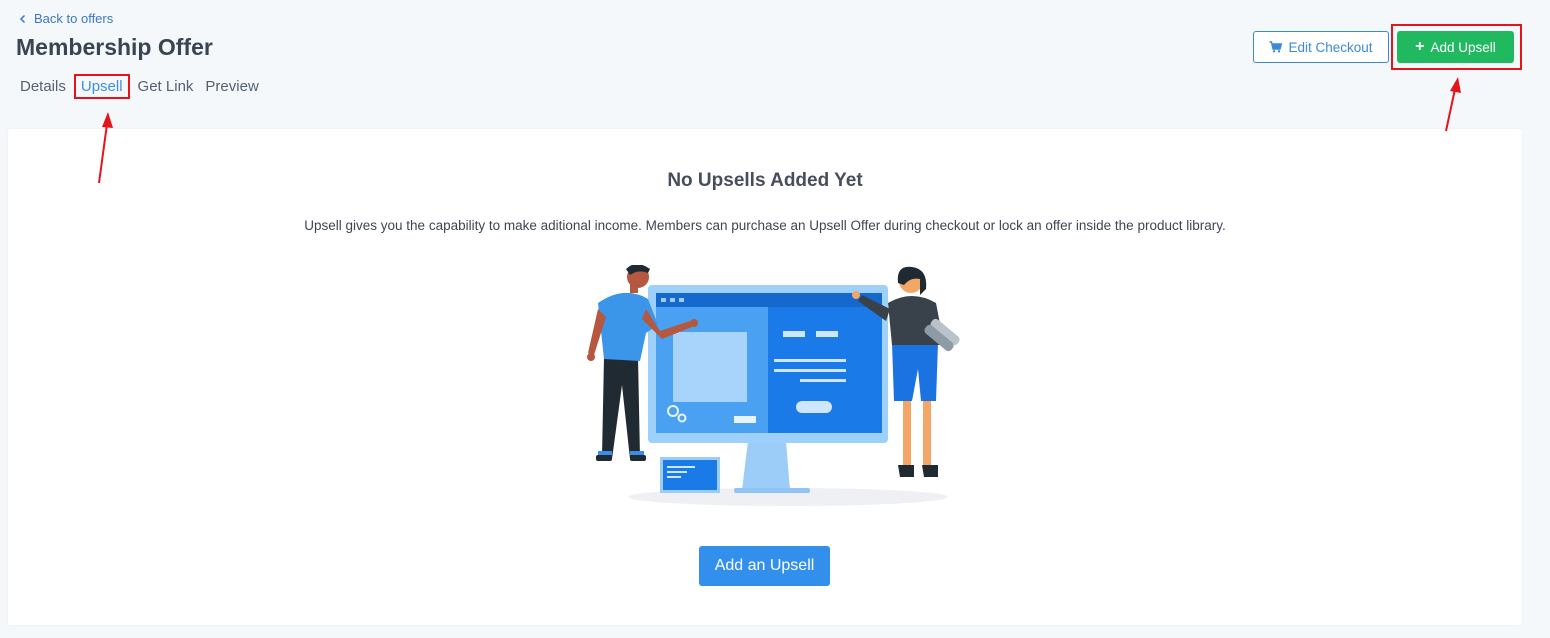 The height and width of the screenshot is (638, 1550). Describe the element at coordinates (231, 86) in the screenshot. I see `tab-preview: Preview` at that location.